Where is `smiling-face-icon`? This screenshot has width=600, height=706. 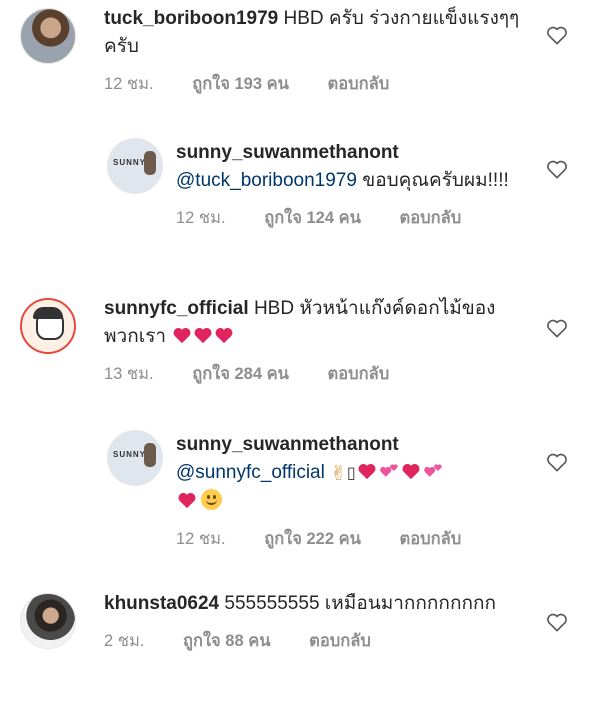
smiling-face-icon is located at coordinates (211, 499).